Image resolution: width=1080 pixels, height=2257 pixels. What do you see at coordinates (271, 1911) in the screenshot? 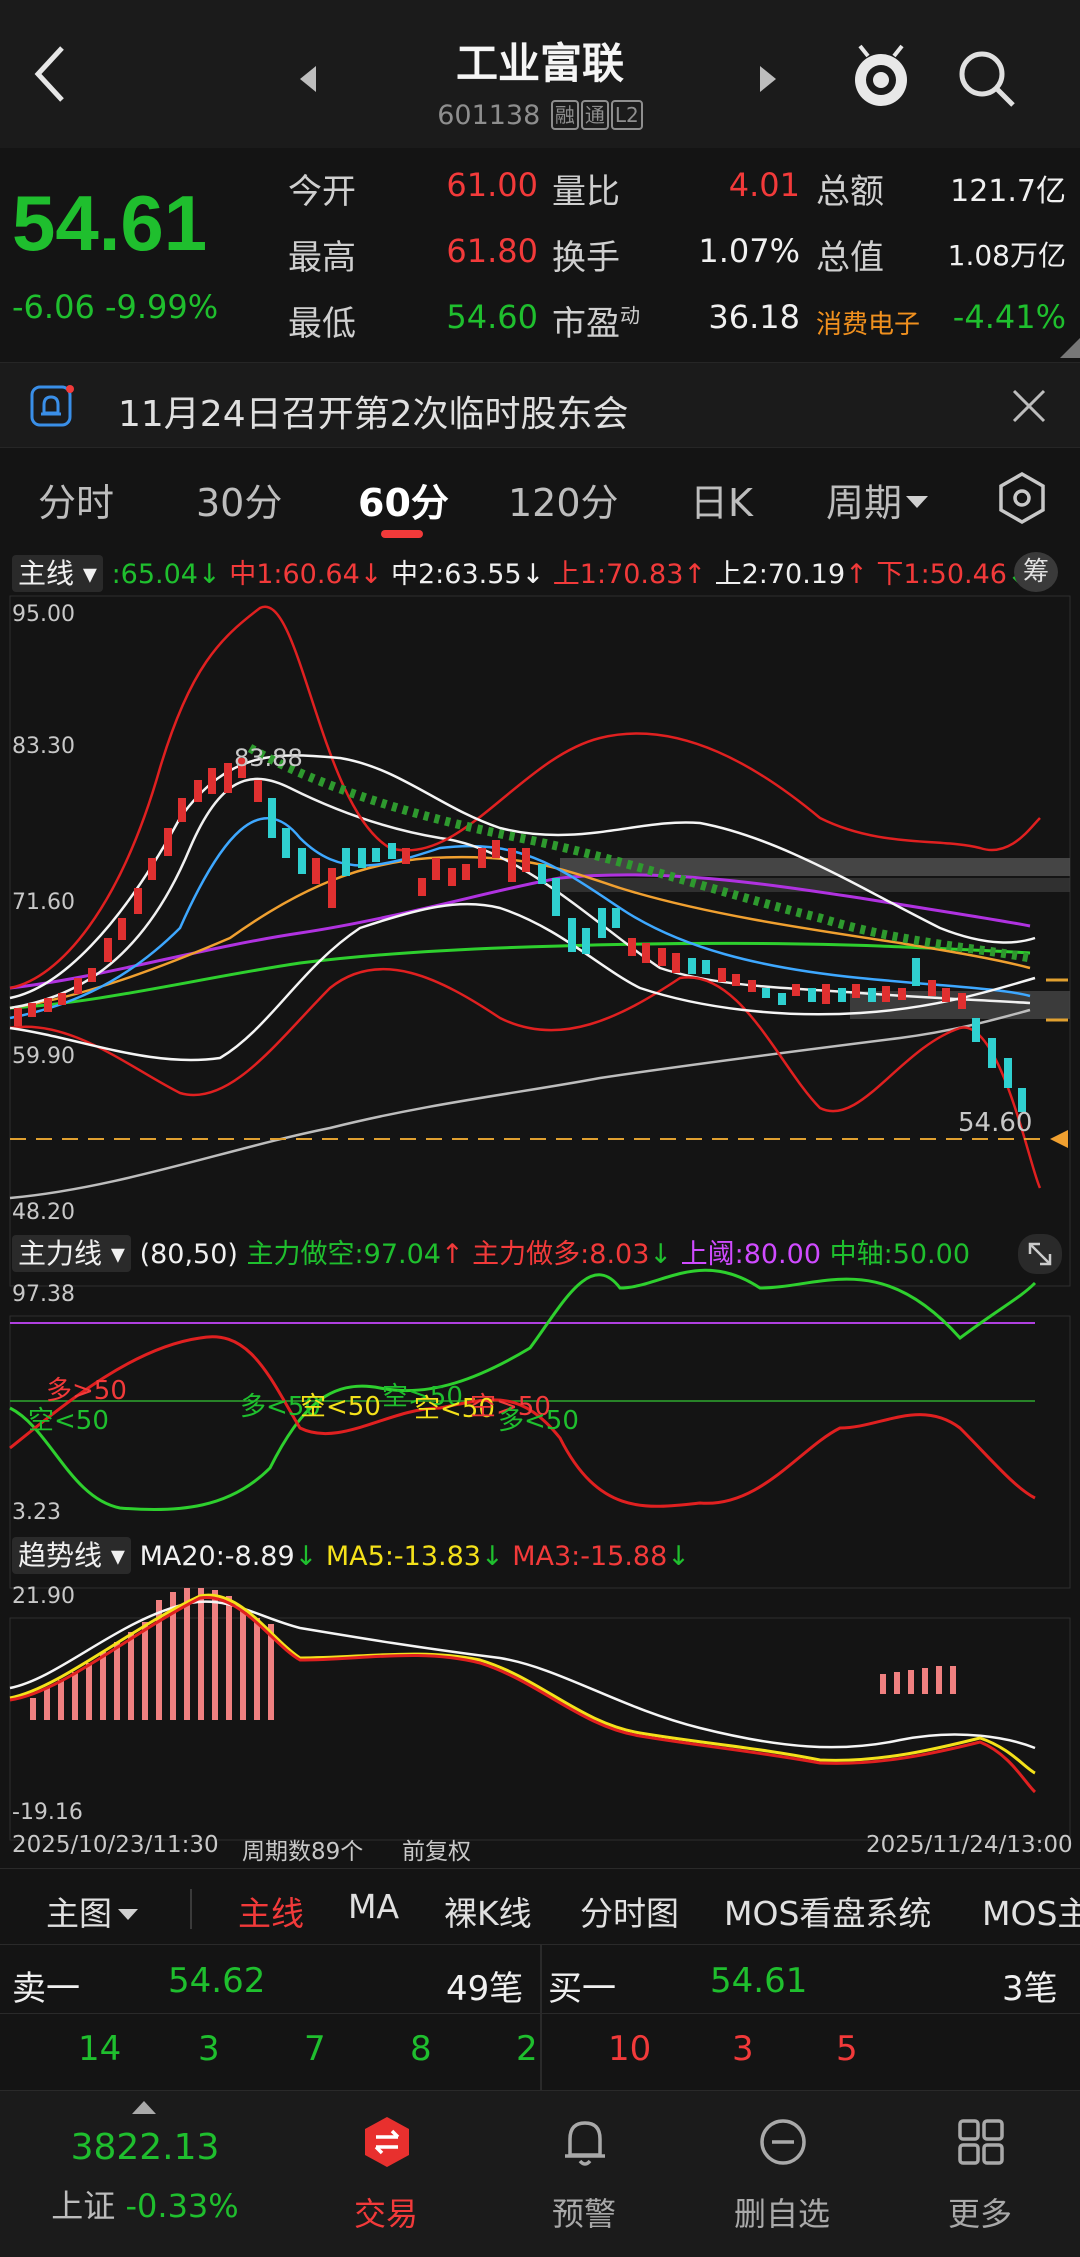
I see `tab-mainline: 主线` at bounding box center [271, 1911].